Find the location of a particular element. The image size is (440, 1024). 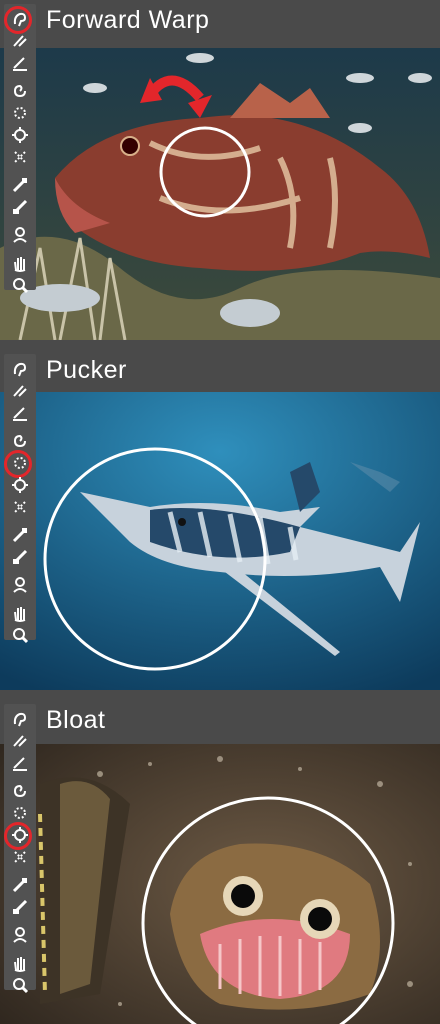

panel-title: Forward Warp is located at coordinates (128, 20).